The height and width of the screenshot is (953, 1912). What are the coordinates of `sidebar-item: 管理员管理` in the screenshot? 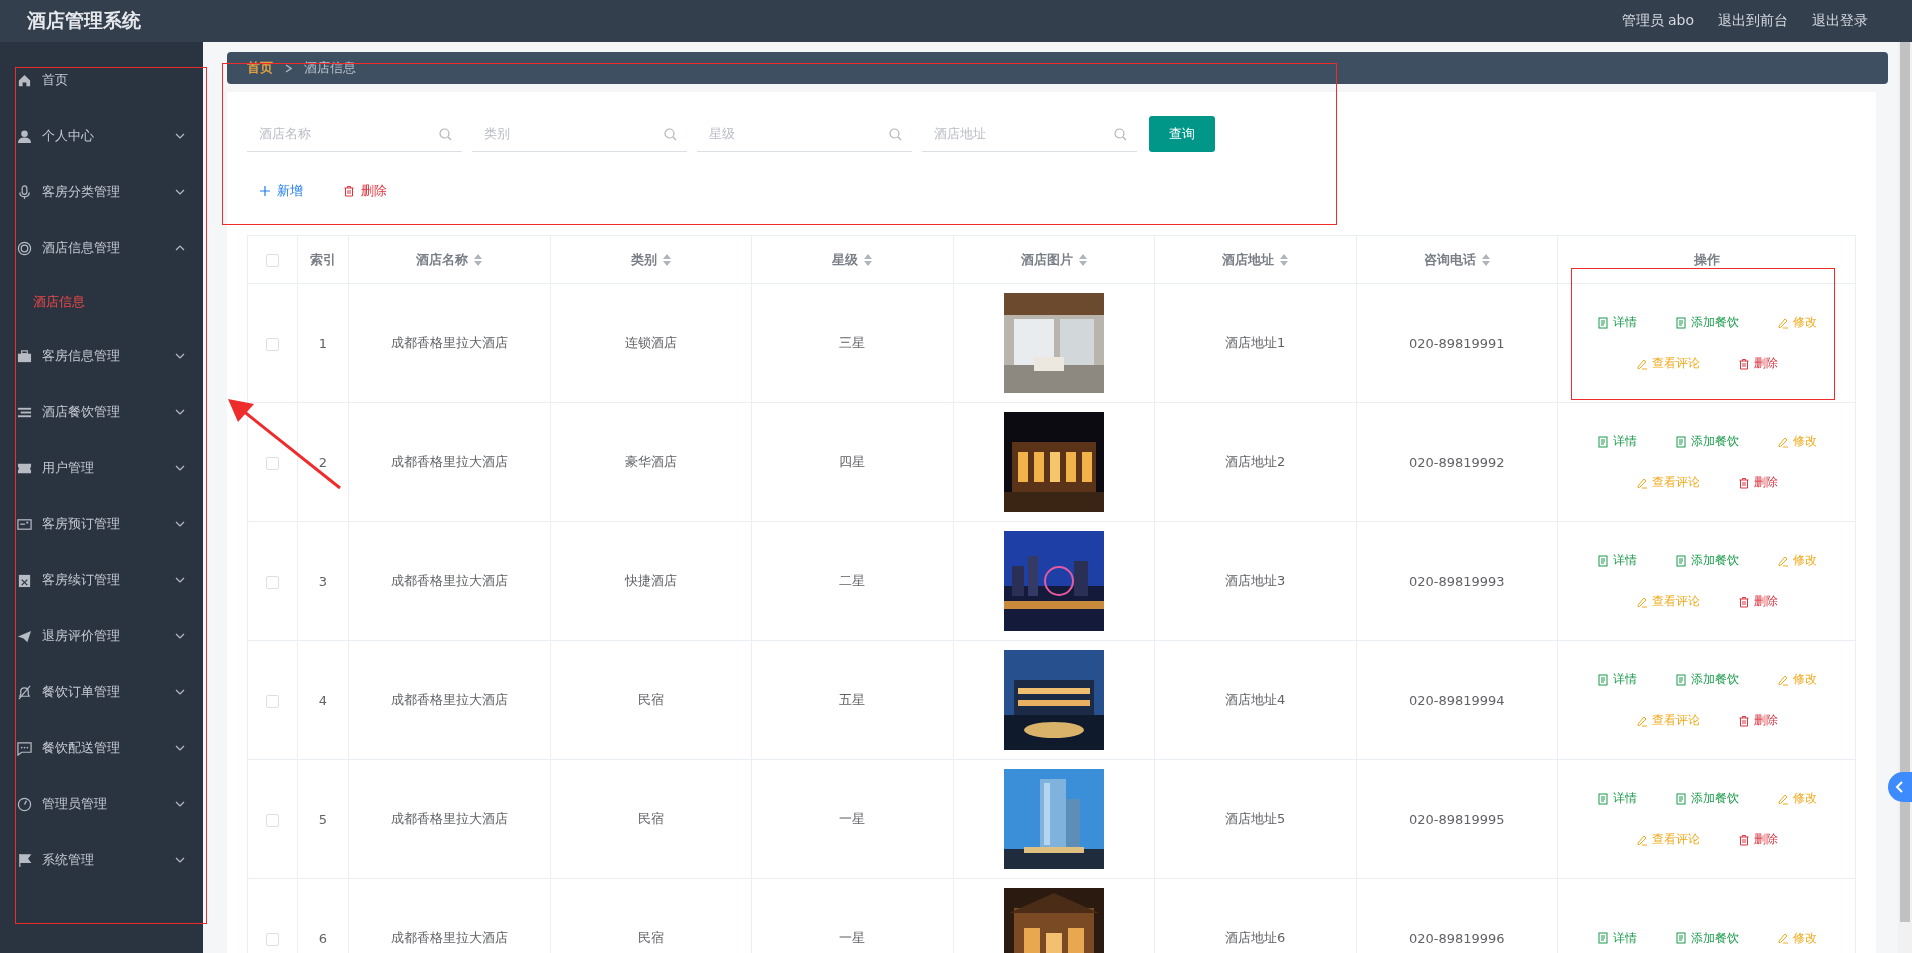 It's located at (101, 804).